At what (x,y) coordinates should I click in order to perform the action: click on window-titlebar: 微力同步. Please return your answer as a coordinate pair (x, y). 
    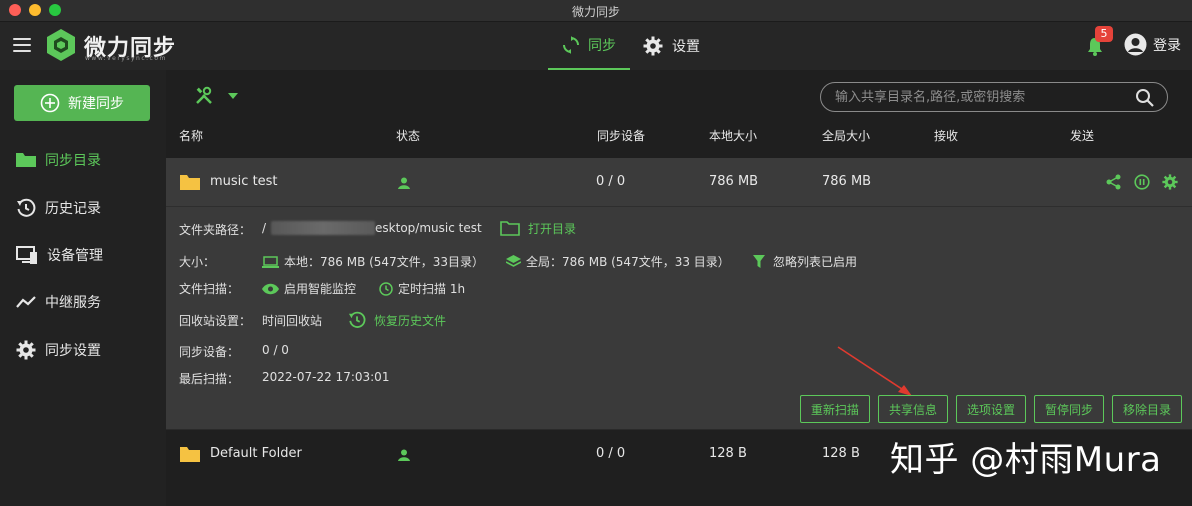
    Looking at the image, I should click on (596, 11).